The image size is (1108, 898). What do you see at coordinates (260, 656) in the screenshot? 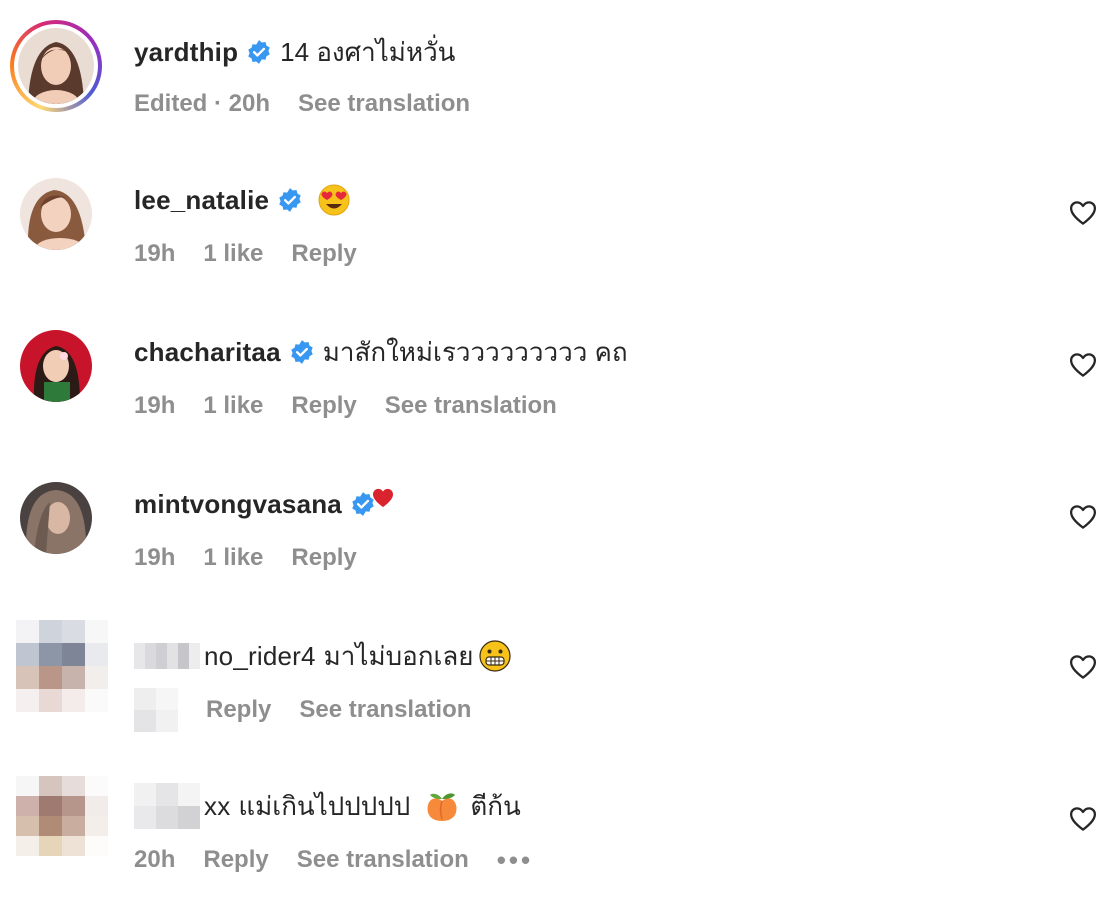
I see `comment-username: no_rider4` at bounding box center [260, 656].